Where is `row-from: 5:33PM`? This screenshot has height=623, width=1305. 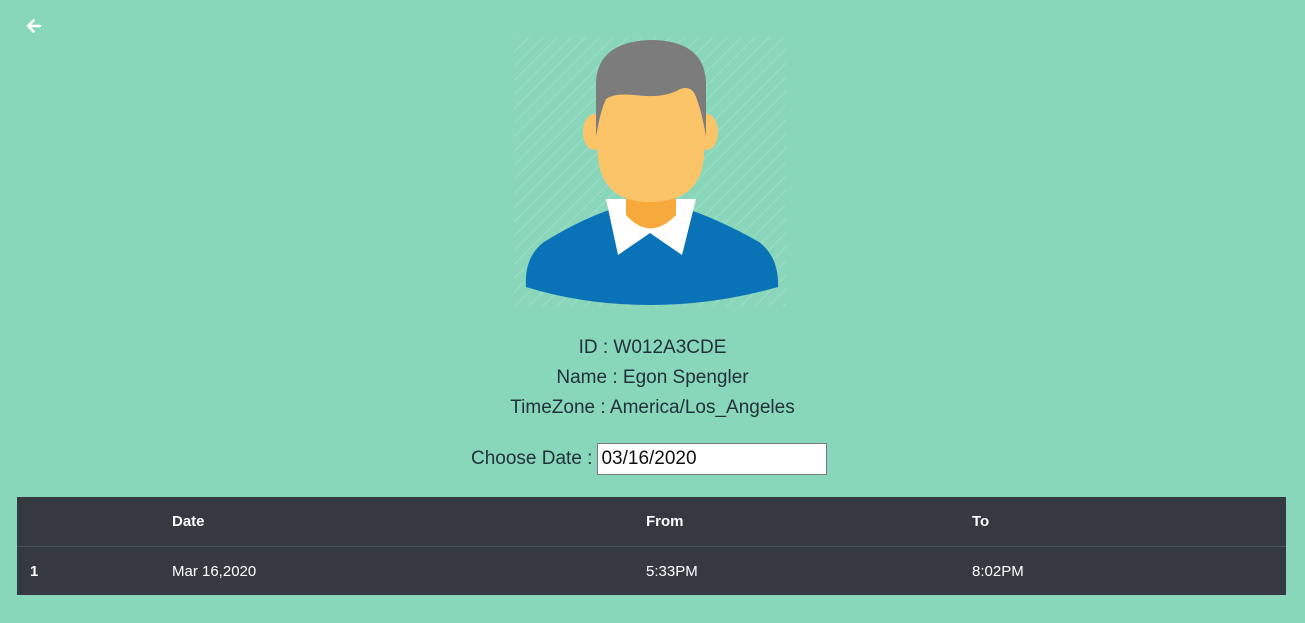
row-from: 5:33PM is located at coordinates (672, 571).